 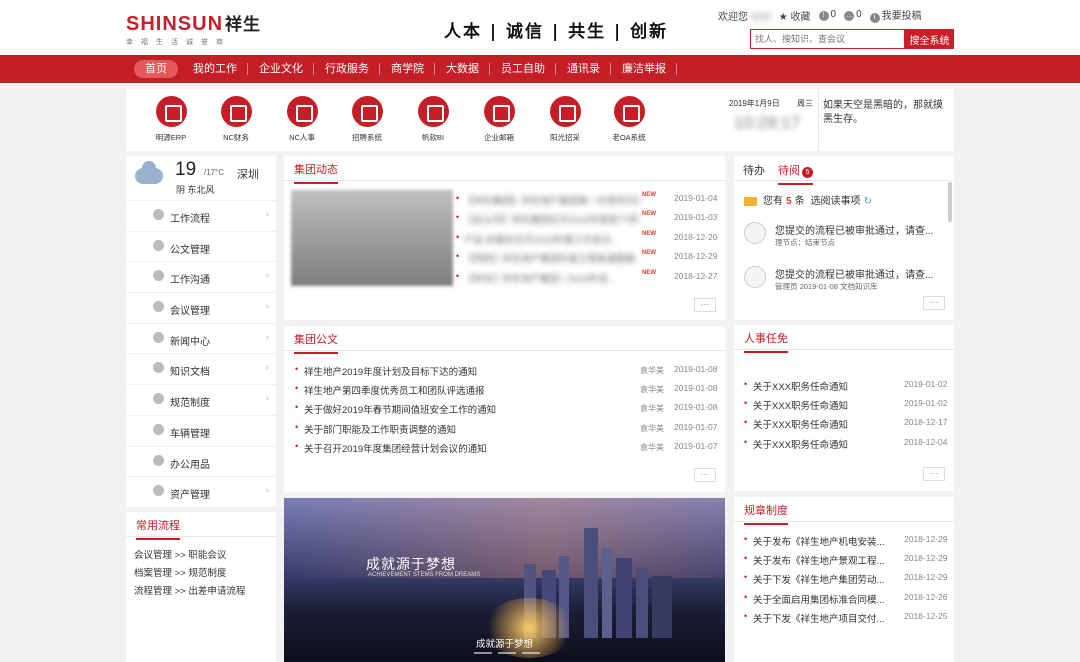 I want to click on app-shortcut-2: NC人事, so click(x=302, y=119).